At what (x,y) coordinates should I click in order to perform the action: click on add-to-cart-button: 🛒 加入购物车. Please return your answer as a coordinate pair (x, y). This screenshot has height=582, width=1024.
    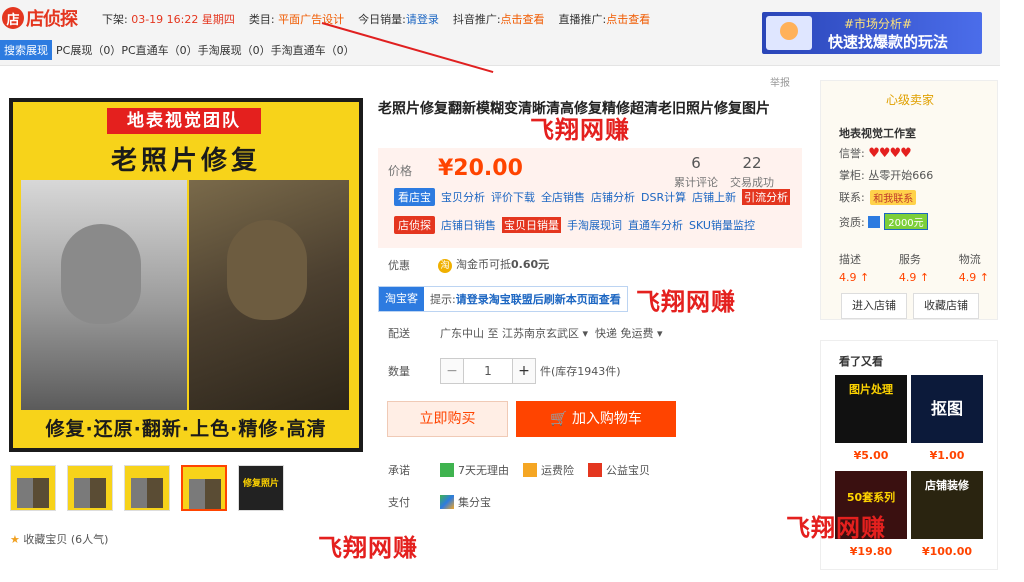
    Looking at the image, I should click on (596, 419).